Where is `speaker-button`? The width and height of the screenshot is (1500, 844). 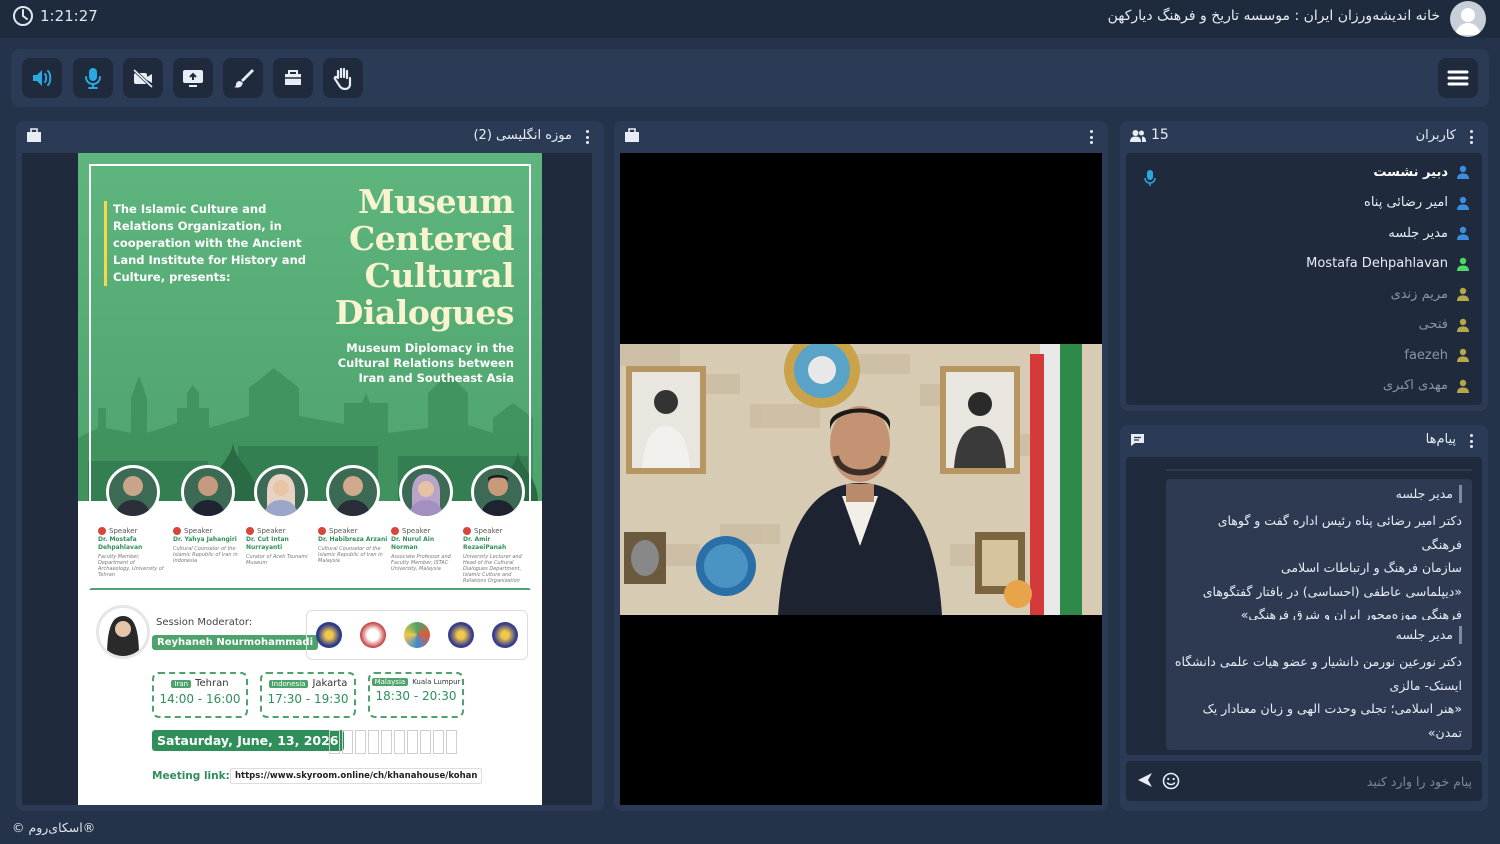
speaker-button is located at coordinates (42, 78).